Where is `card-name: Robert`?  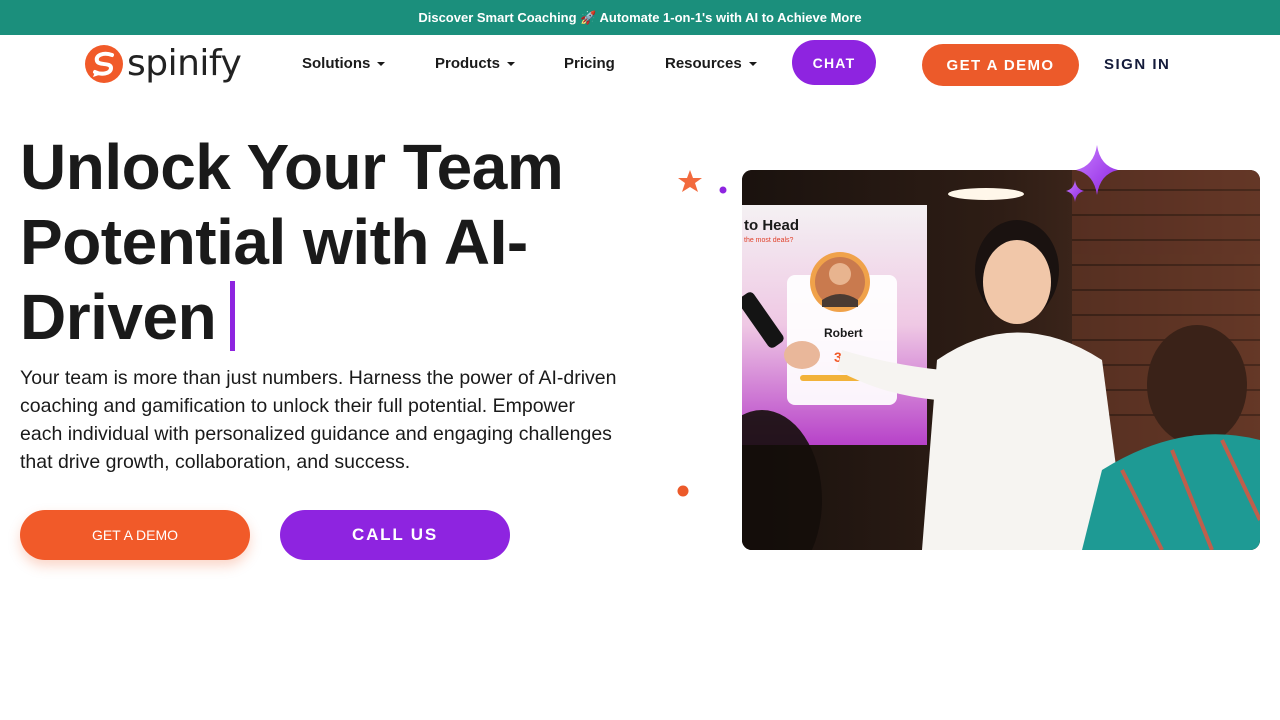 card-name: Robert is located at coordinates (843, 333).